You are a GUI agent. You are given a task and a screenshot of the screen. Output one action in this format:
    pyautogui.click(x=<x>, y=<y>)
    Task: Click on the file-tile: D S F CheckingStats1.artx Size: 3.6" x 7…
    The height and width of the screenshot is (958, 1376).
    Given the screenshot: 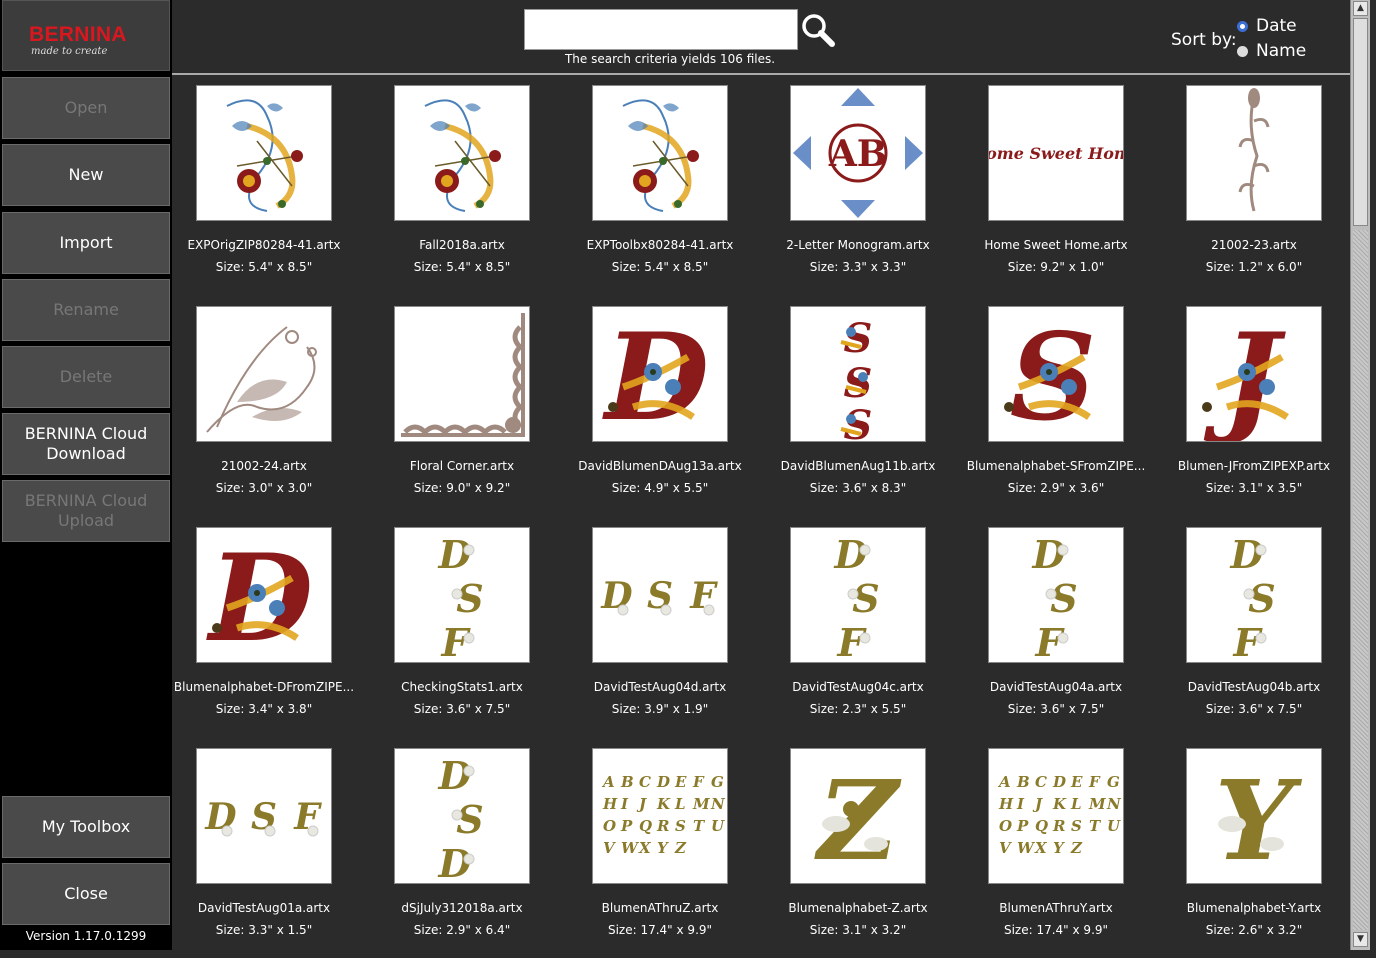 What is the action you would take?
    pyautogui.click(x=468, y=632)
    